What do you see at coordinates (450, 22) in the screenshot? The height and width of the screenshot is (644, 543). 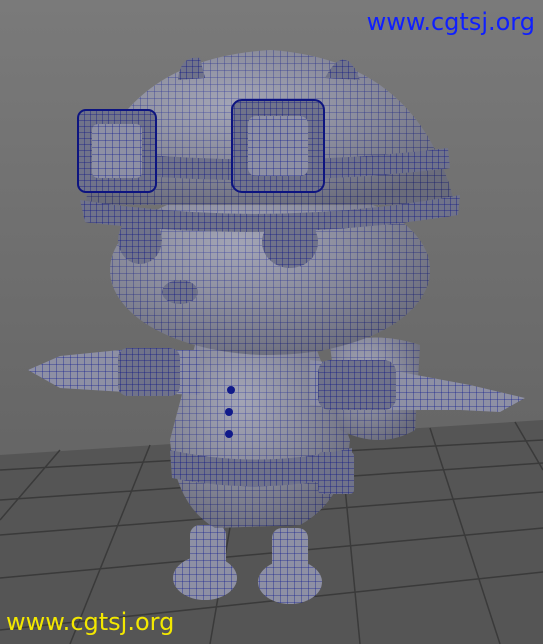 I see `watermark-top: www.cgtsj.org` at bounding box center [450, 22].